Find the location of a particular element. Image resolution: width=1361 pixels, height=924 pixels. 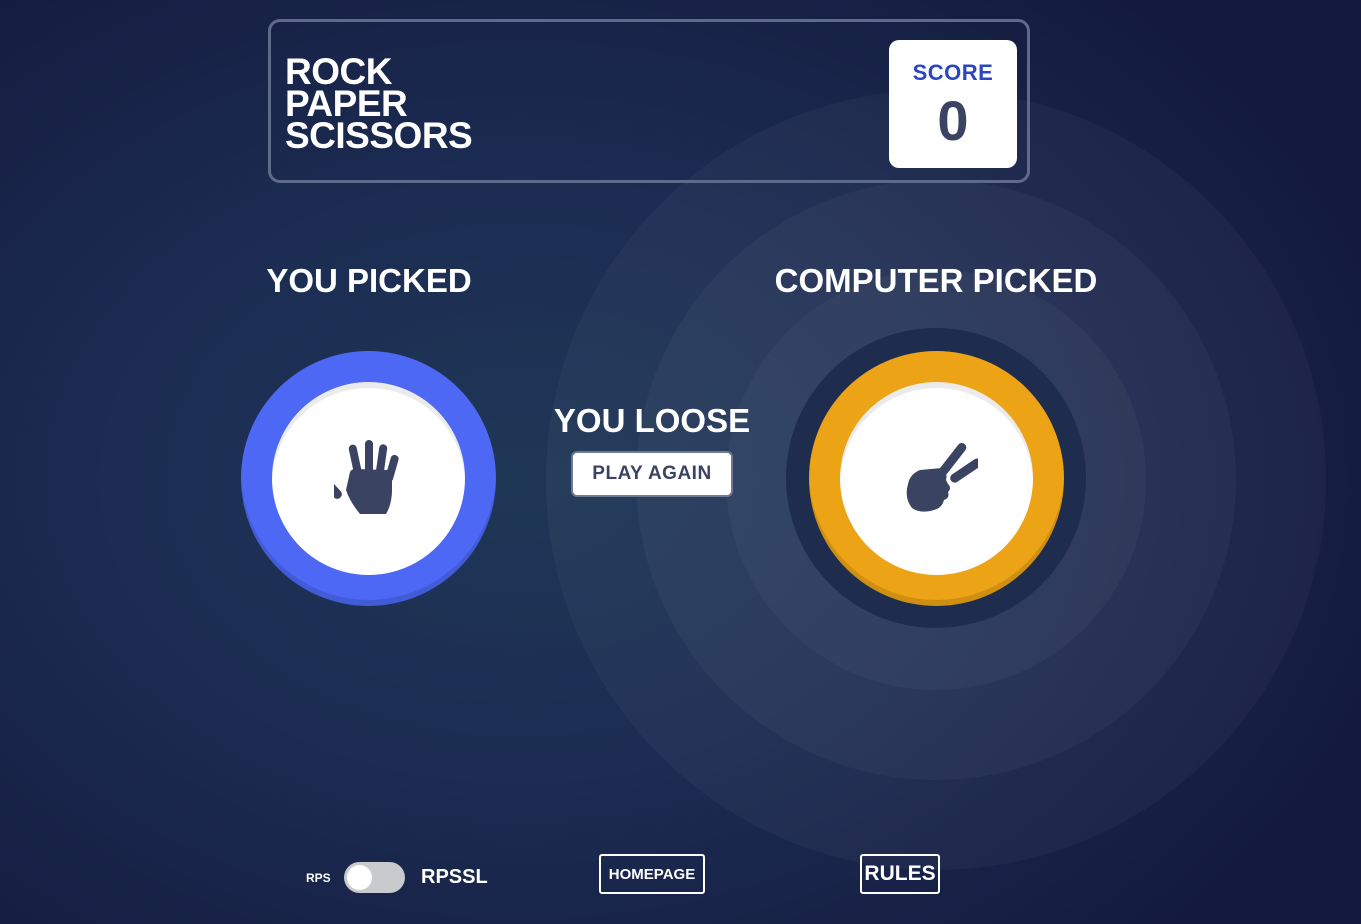

toggle-knob is located at coordinates (359, 877).